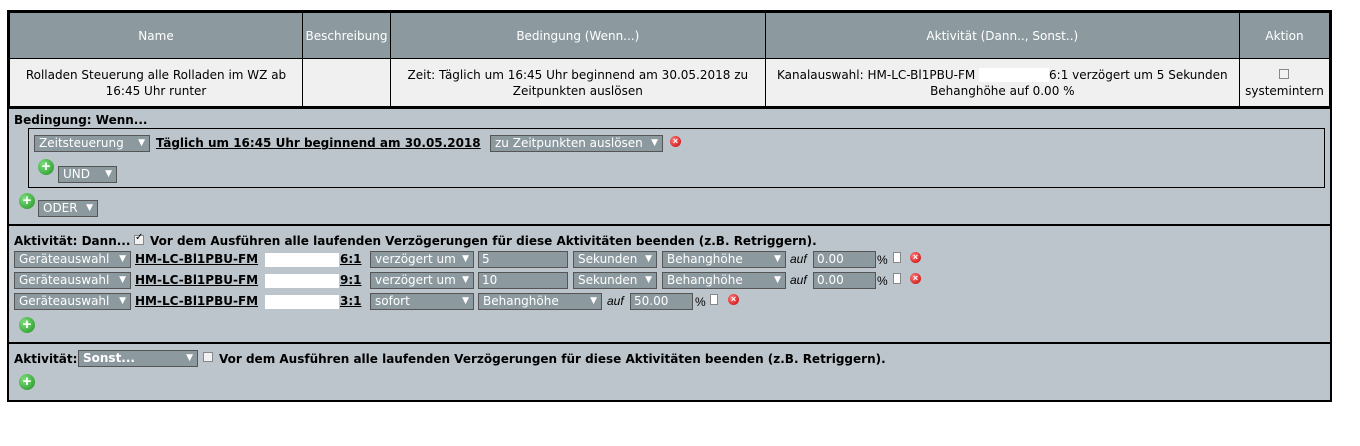 Image resolution: width=1360 pixels, height=446 pixels. Describe the element at coordinates (351, 301) in the screenshot. I see `channel-link: 3:1` at that location.